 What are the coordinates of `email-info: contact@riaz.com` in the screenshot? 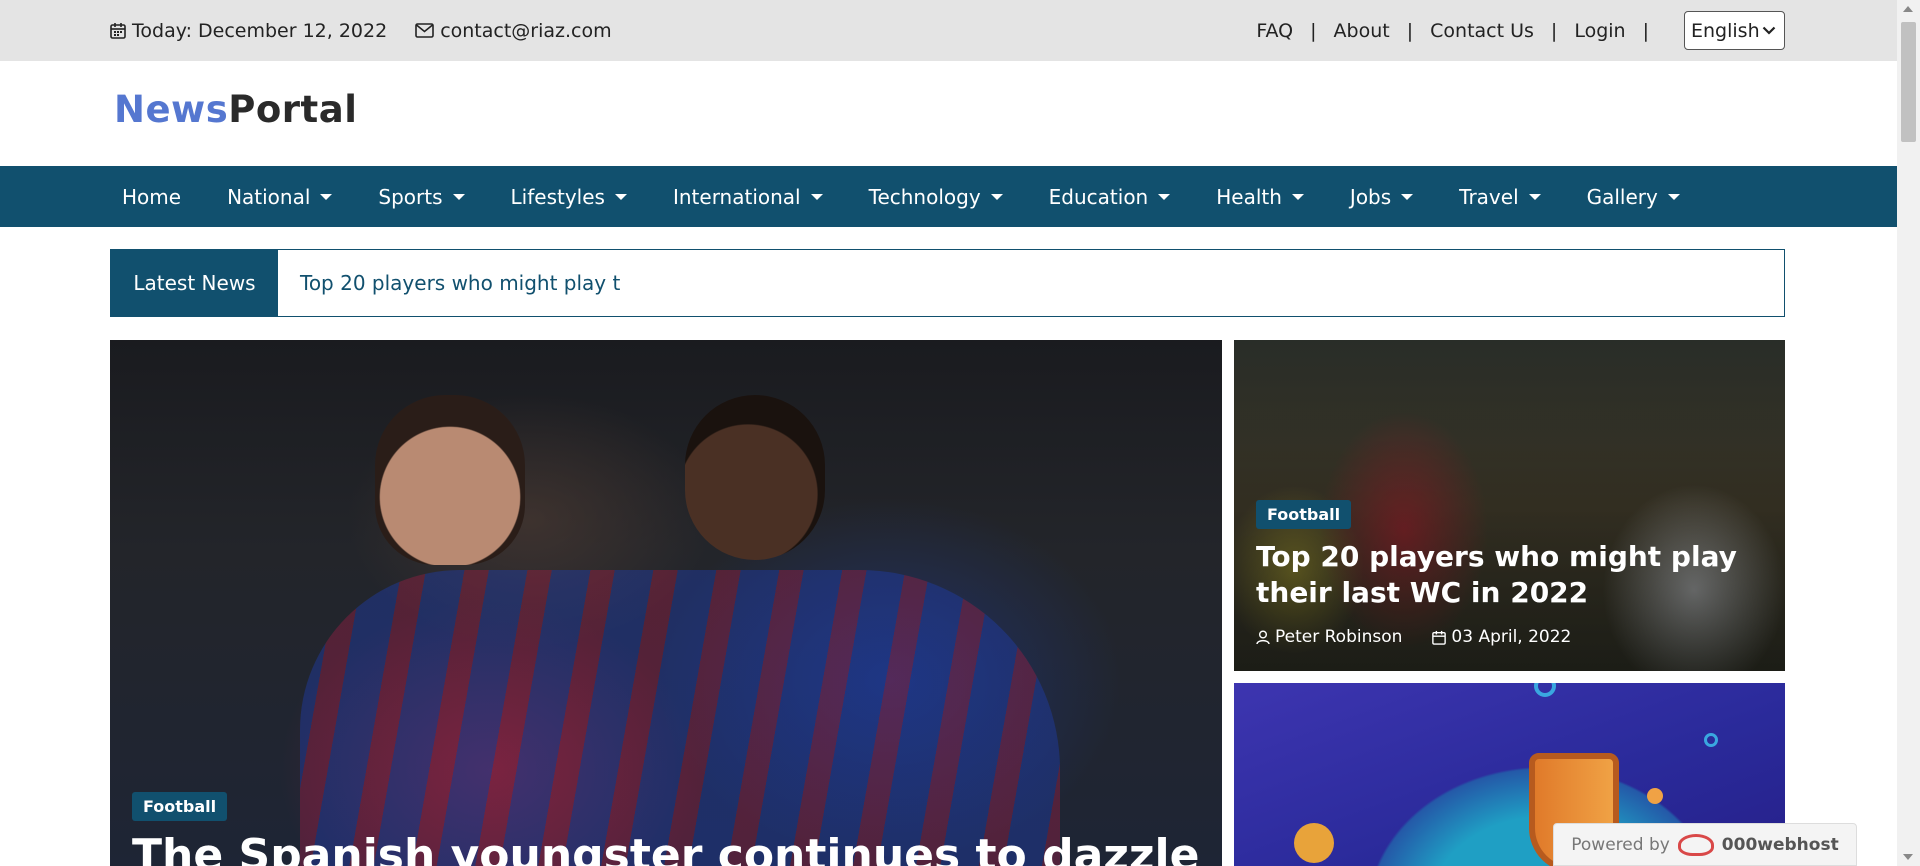 It's located at (513, 31).